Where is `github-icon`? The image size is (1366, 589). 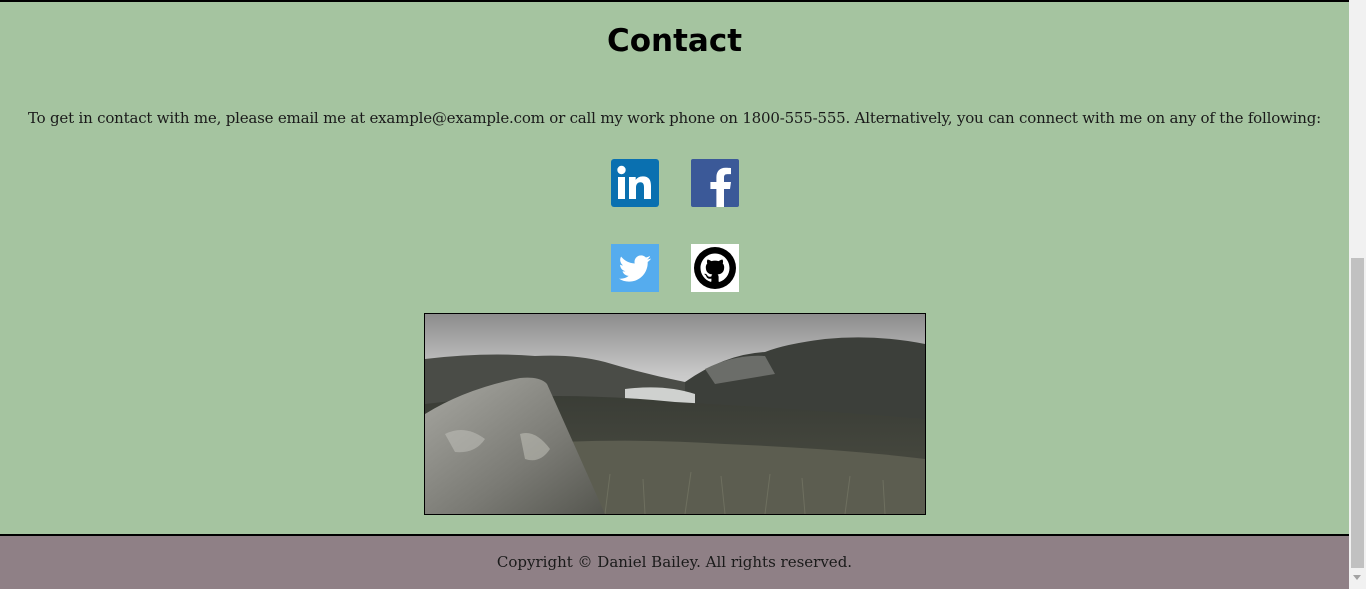
github-icon is located at coordinates (715, 268).